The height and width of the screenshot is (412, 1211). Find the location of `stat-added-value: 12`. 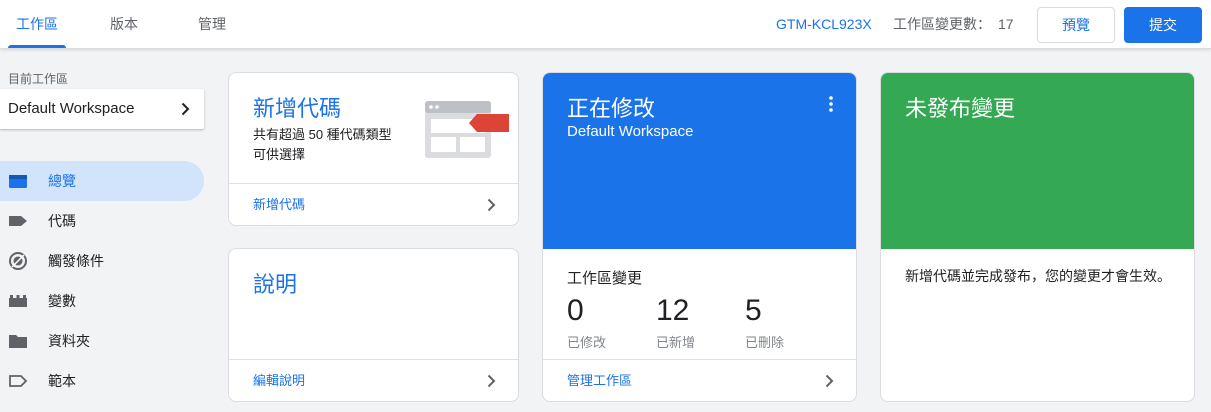

stat-added-value: 12 is located at coordinates (673, 310).